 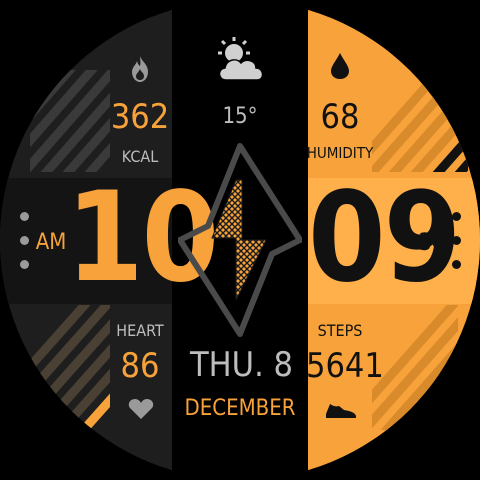 I want to click on calories-label: KCAL, so click(x=140, y=156).